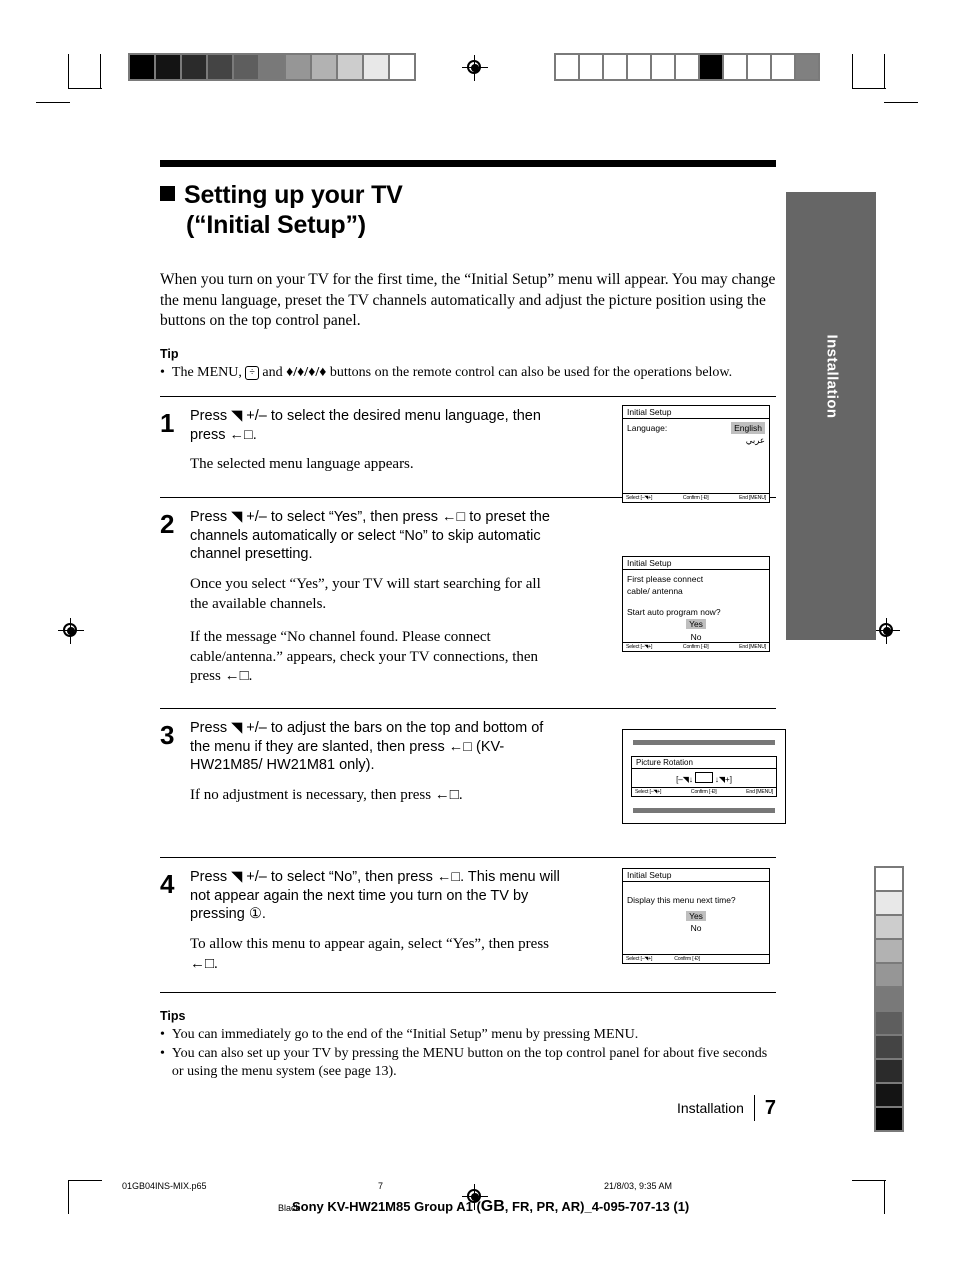 Image resolution: width=954 pixels, height=1270 pixels. I want to click on crop-mark-top-right-h2, so click(901, 102).